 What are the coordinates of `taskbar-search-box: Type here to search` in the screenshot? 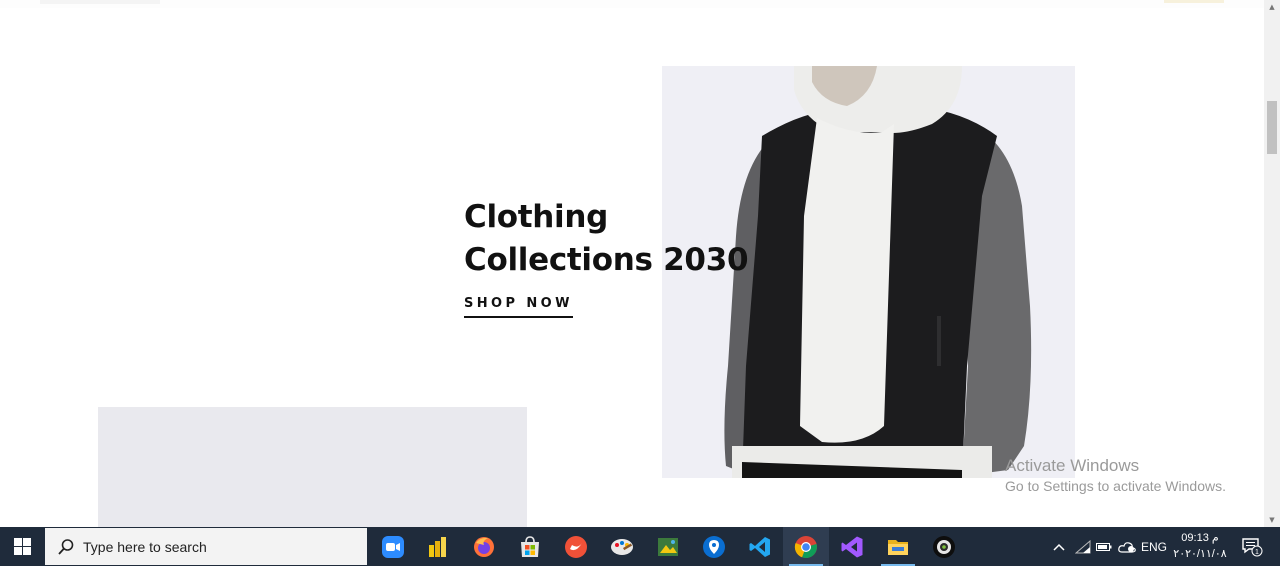 It's located at (206, 546).